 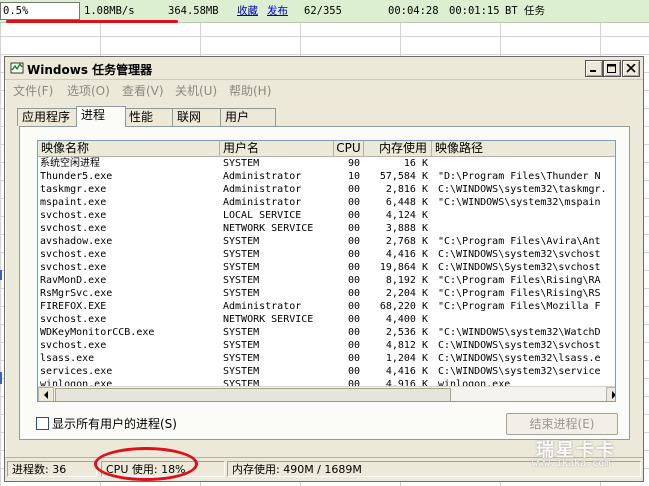 What do you see at coordinates (522, 189) in the screenshot?
I see `cell-path: C:\WINDOWS\system32\taskmgr.` at bounding box center [522, 189].